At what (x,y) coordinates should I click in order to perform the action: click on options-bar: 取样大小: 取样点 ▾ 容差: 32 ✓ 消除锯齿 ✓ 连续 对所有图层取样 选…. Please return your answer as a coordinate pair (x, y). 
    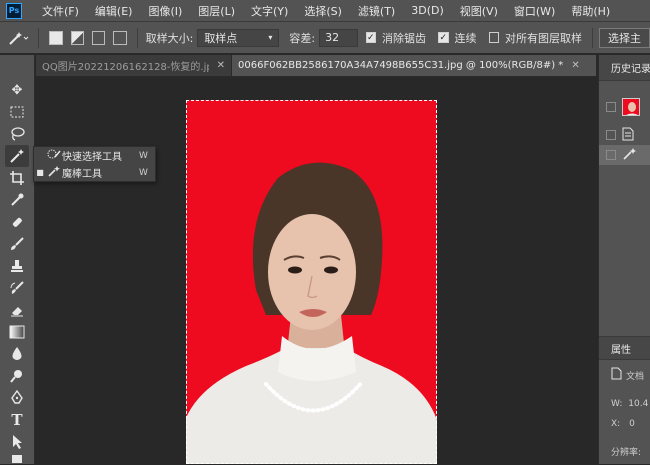
    Looking at the image, I should click on (325, 38).